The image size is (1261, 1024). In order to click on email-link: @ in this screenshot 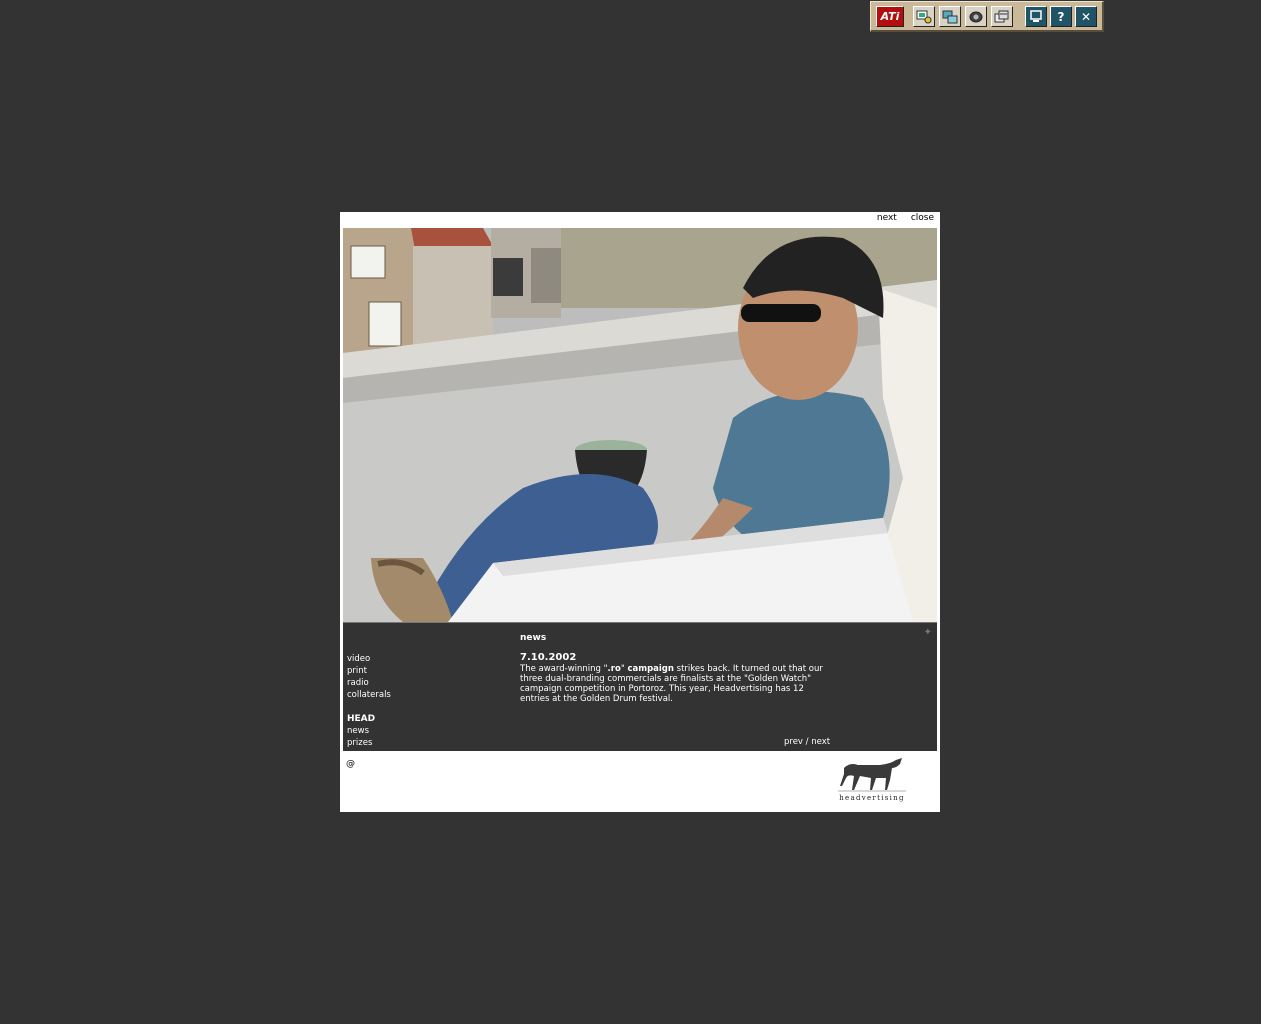, I will do `click(350, 764)`.